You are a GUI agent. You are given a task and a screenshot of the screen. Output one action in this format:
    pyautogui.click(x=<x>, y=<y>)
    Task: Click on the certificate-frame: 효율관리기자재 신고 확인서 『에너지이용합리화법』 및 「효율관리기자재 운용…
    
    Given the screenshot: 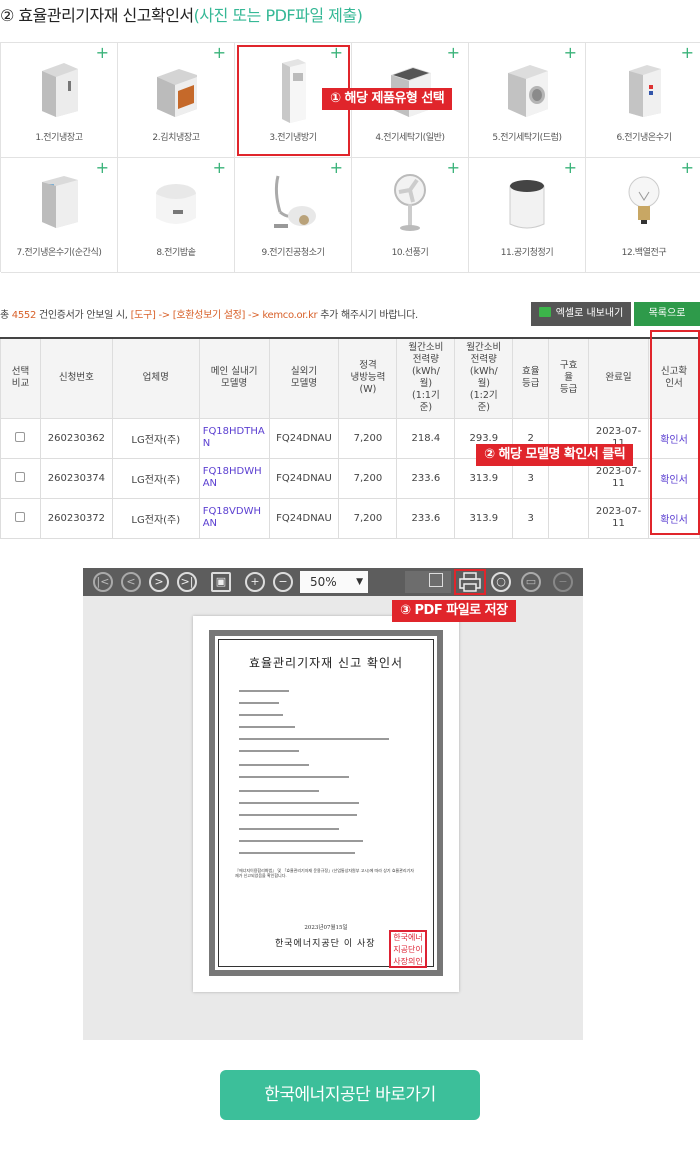 What is the action you would take?
    pyautogui.click(x=326, y=803)
    